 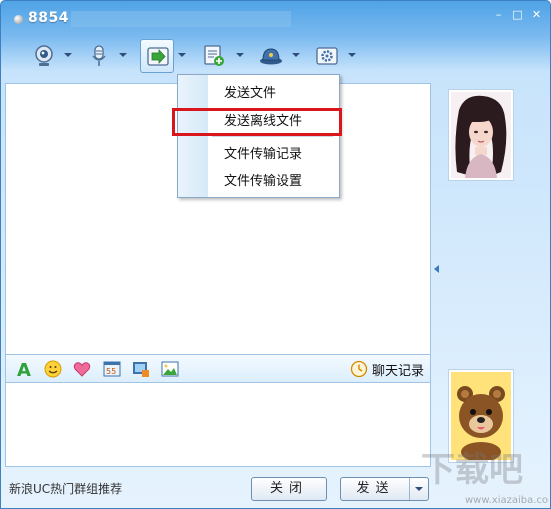 I want to click on file-transfer-button, so click(x=157, y=56).